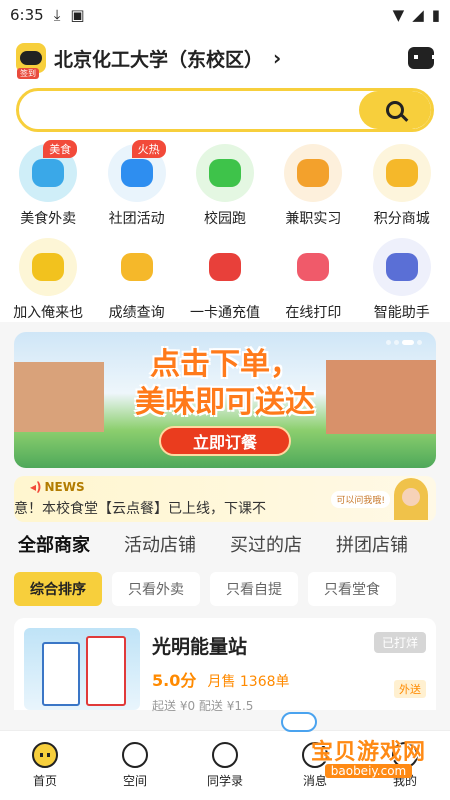 This screenshot has width=450, height=800. I want to click on chevron-right-icon: ›, so click(277, 58).